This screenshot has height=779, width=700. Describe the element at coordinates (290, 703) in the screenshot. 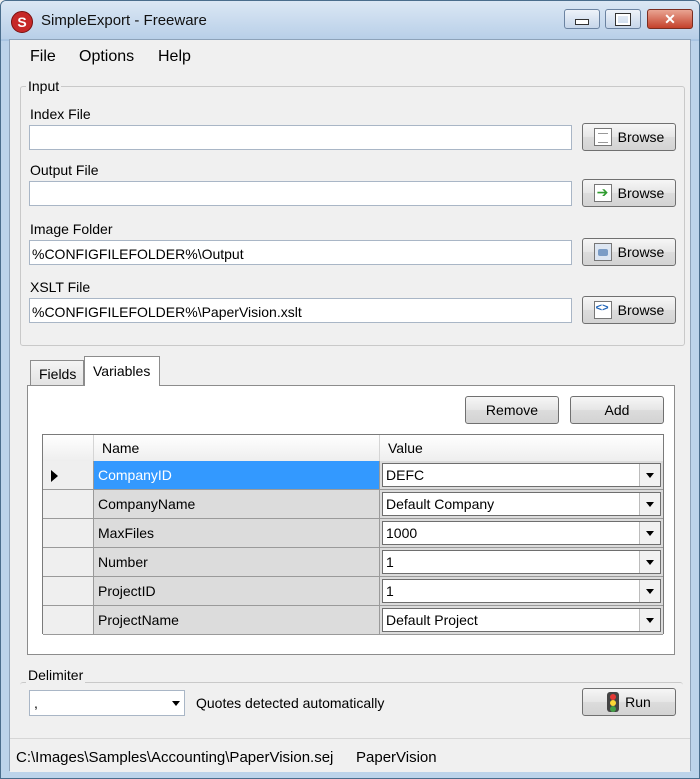

I see `quotes-note: Quotes detected automatically` at that location.